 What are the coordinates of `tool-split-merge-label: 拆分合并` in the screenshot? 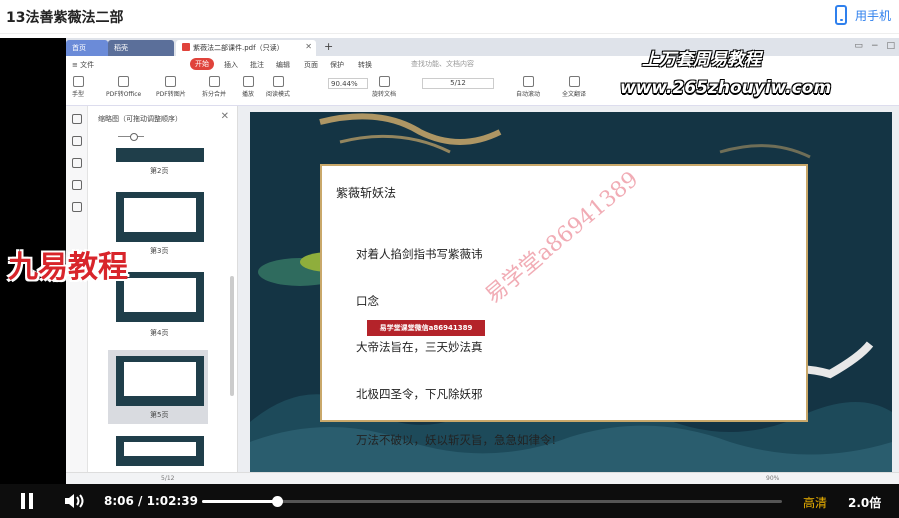 It's located at (214, 94).